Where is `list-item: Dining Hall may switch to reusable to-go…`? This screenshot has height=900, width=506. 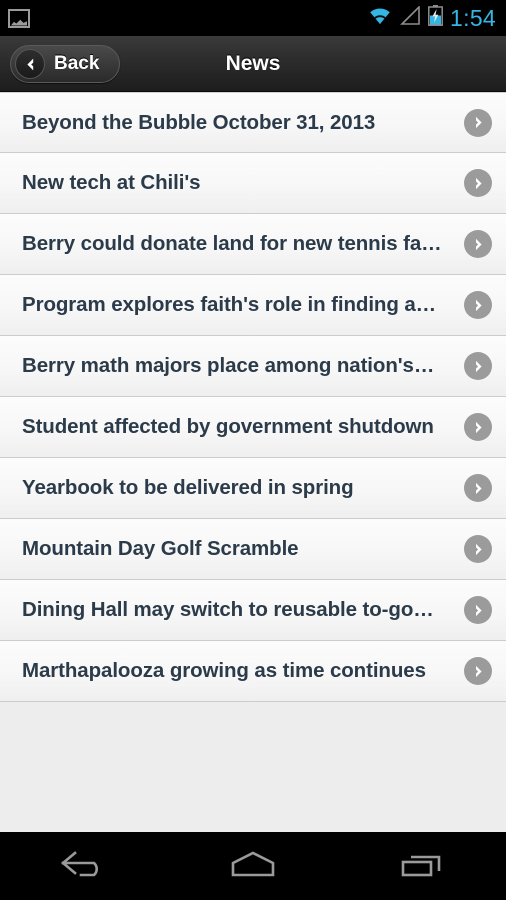 list-item: Dining Hall may switch to reusable to-go… is located at coordinates (253, 610).